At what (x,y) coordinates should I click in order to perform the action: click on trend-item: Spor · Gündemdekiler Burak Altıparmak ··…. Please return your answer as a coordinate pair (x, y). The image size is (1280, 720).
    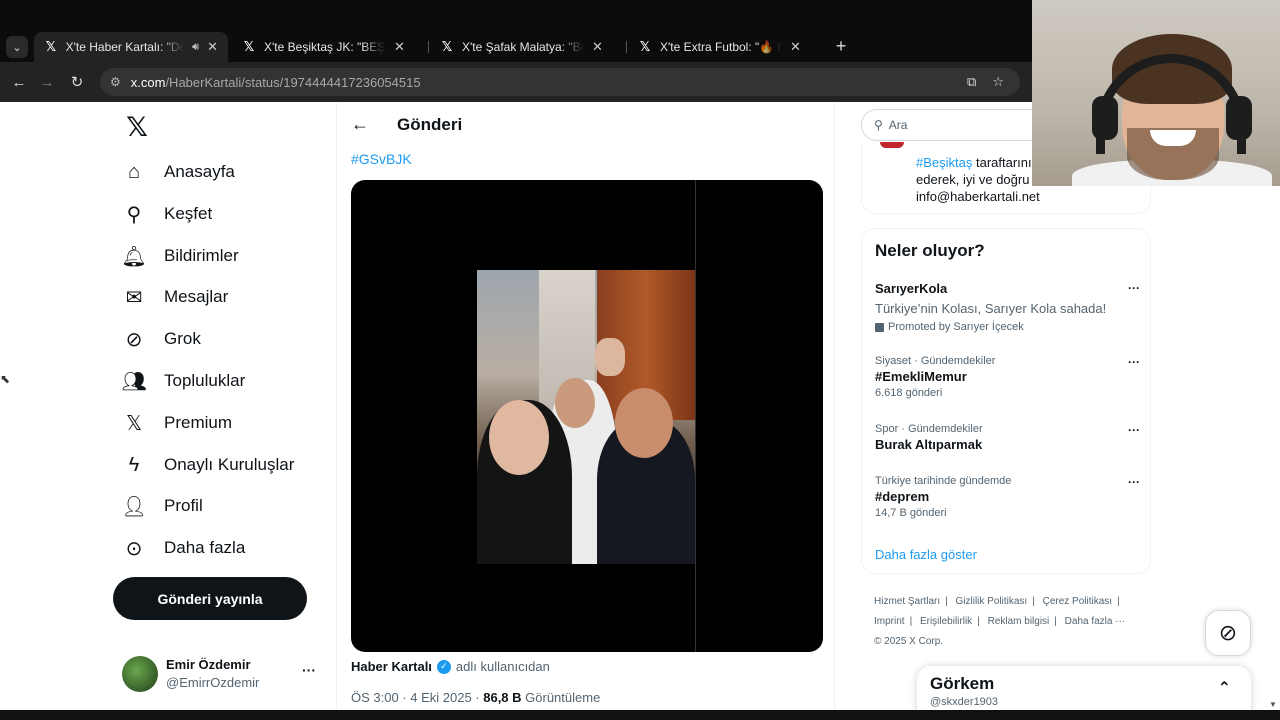
    Looking at the image, I should click on (1007, 437).